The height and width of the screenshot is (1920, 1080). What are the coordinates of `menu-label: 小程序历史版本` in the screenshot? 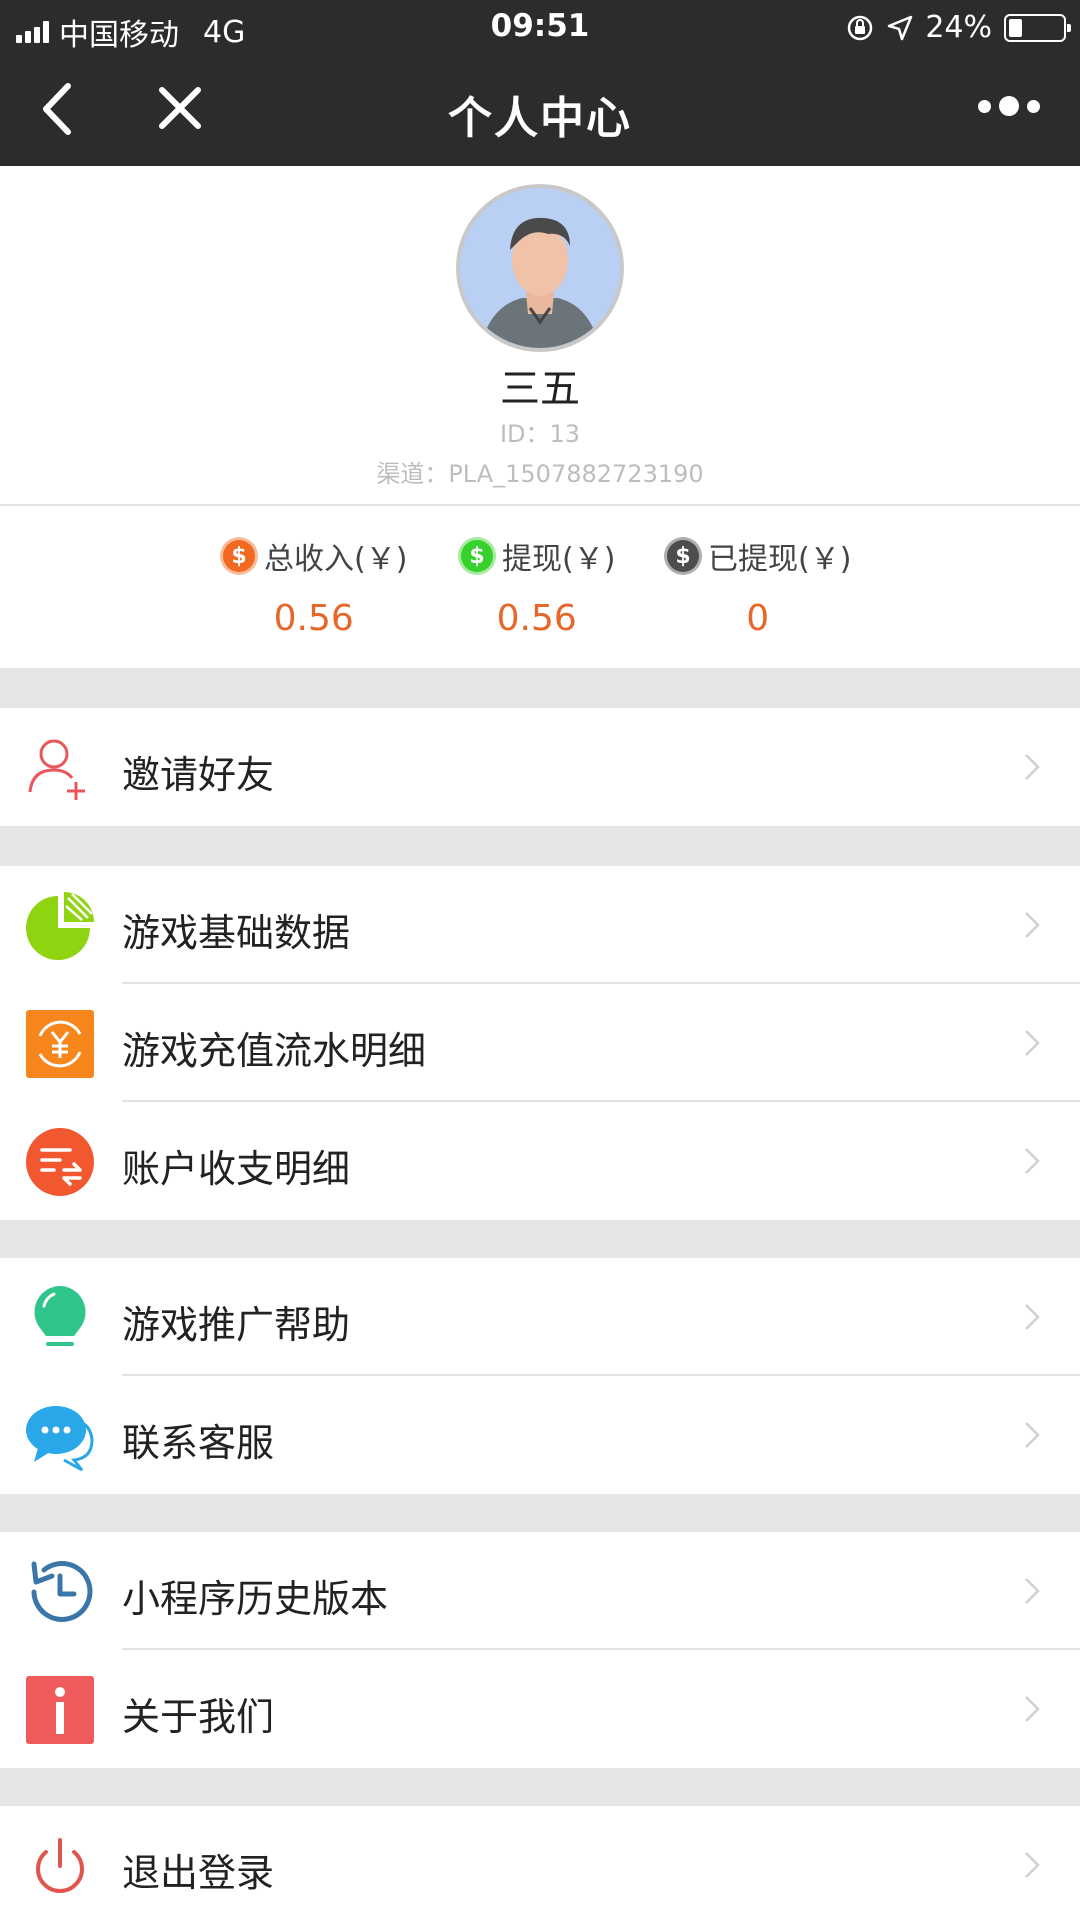 It's located at (255, 1599).